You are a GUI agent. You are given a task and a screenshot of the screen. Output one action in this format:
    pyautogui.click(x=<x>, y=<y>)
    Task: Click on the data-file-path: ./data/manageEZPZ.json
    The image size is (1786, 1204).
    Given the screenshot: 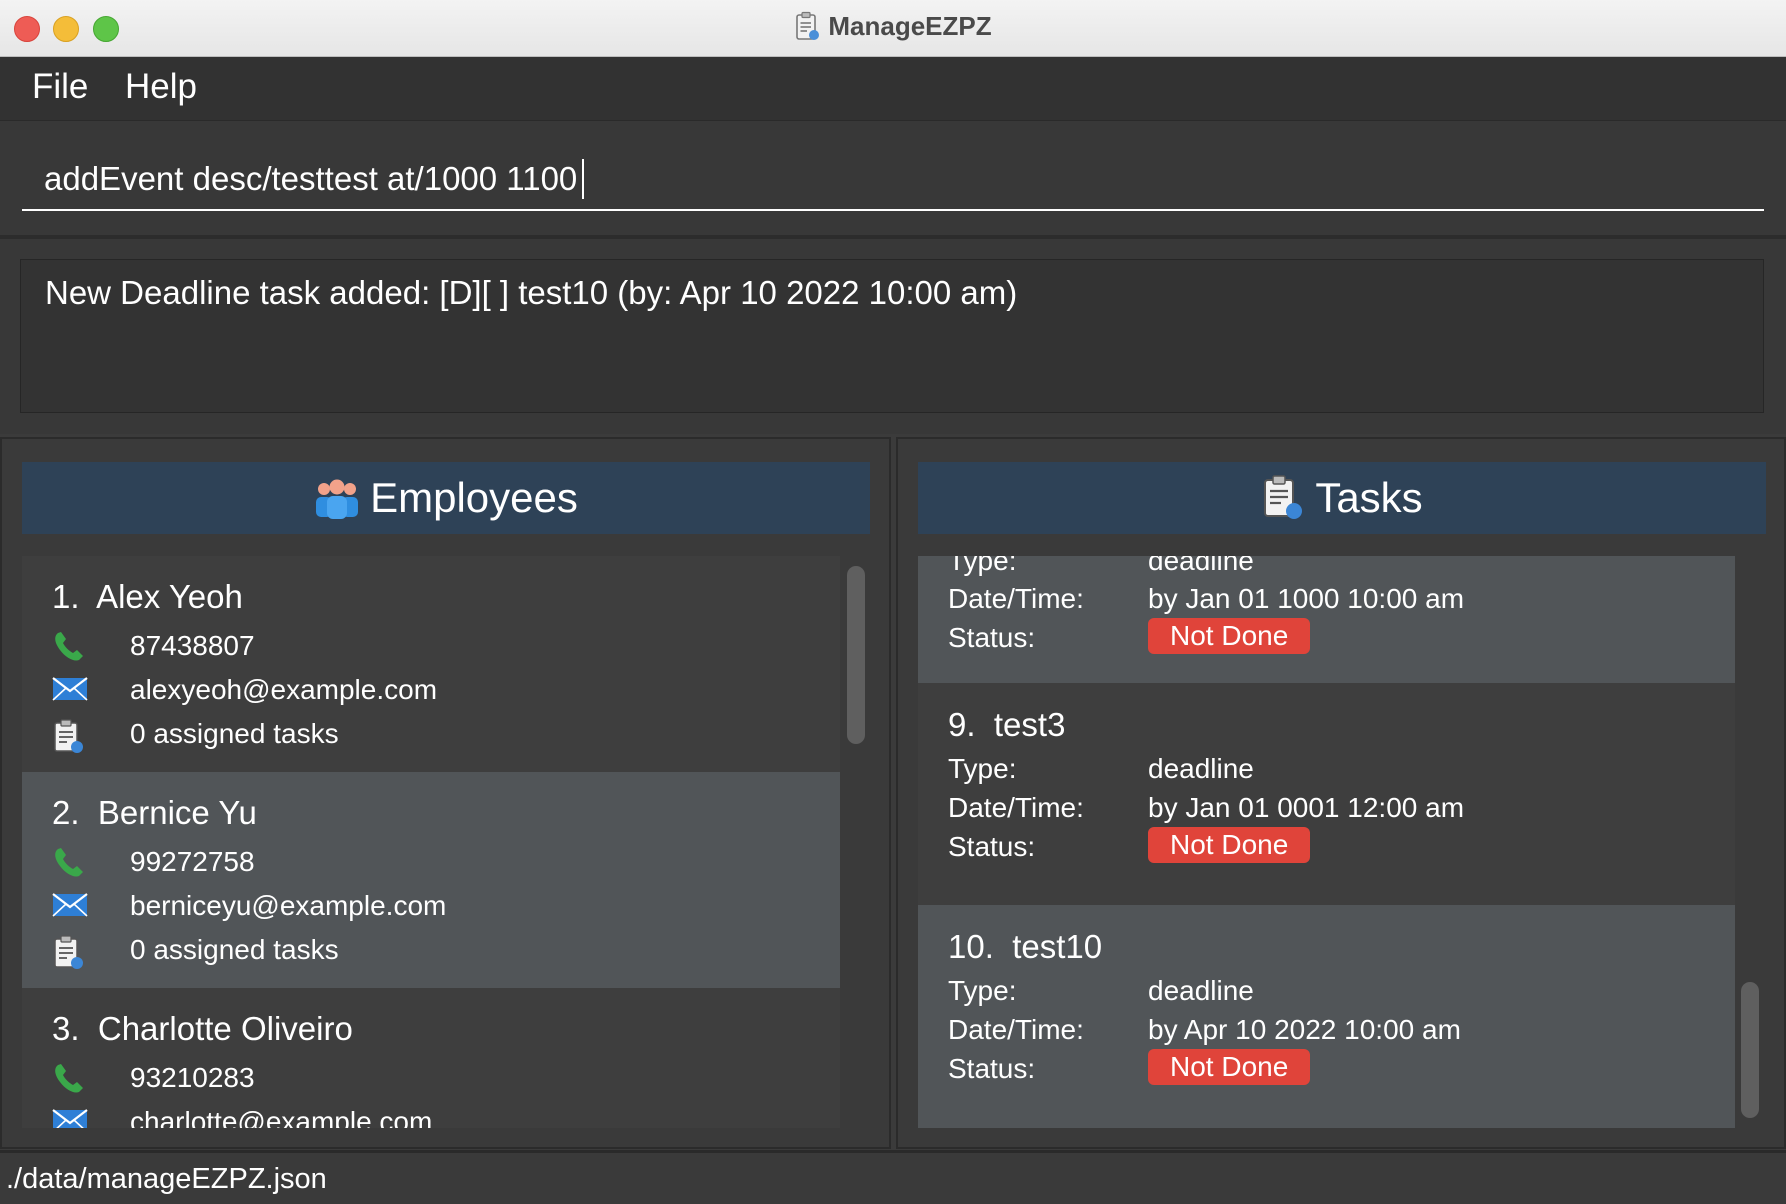 What is the action you would take?
    pyautogui.click(x=166, y=1179)
    